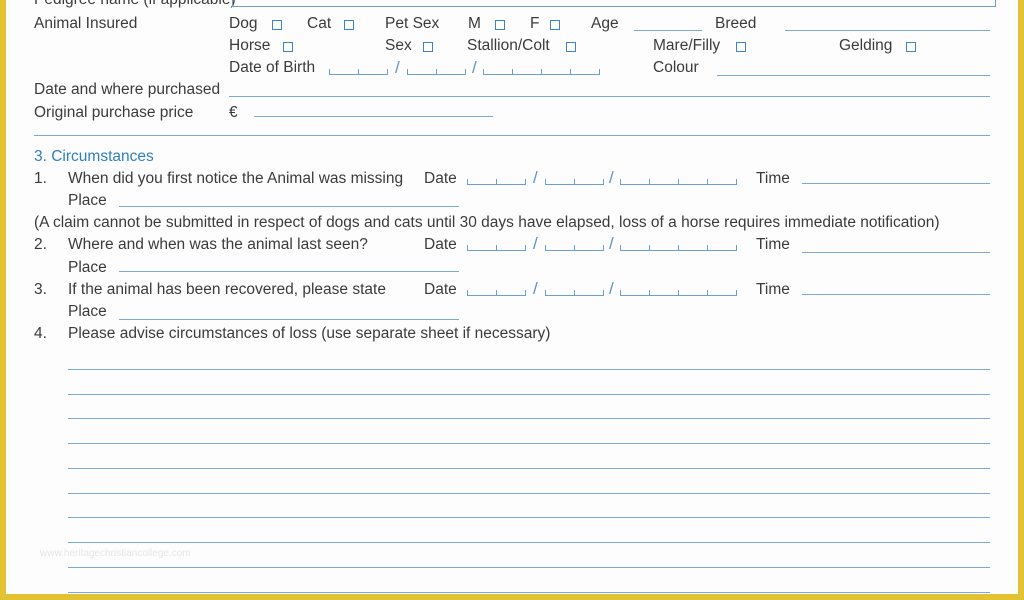  Describe the element at coordinates (289, 319) in the screenshot. I see `q3-place-field` at that location.